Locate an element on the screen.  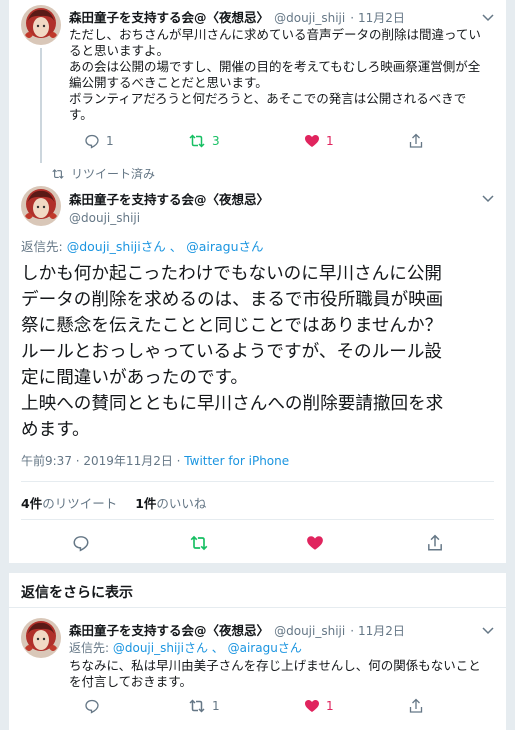
tweet-line: 祭に懸念を伝えたことと同じことではありませんか？ is located at coordinates (232, 326).